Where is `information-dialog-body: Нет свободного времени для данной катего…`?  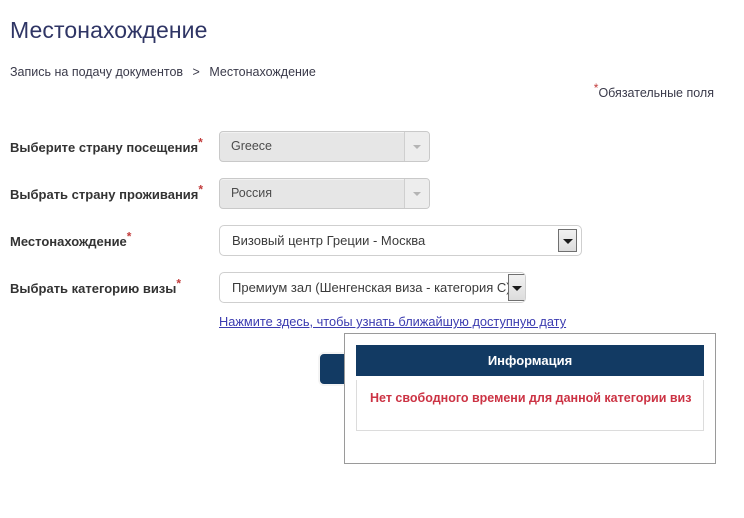
information-dialog-body: Нет свободного времени для данной катего… is located at coordinates (530, 405).